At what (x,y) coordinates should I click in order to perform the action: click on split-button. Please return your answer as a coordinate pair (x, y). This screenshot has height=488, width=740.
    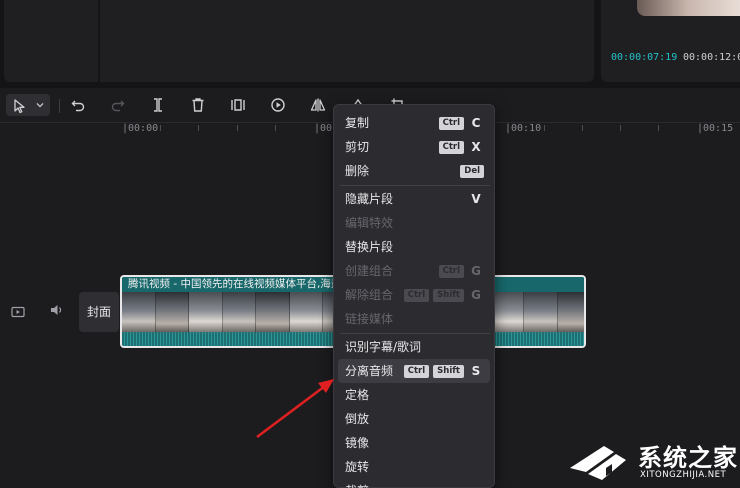
    Looking at the image, I should click on (158, 105).